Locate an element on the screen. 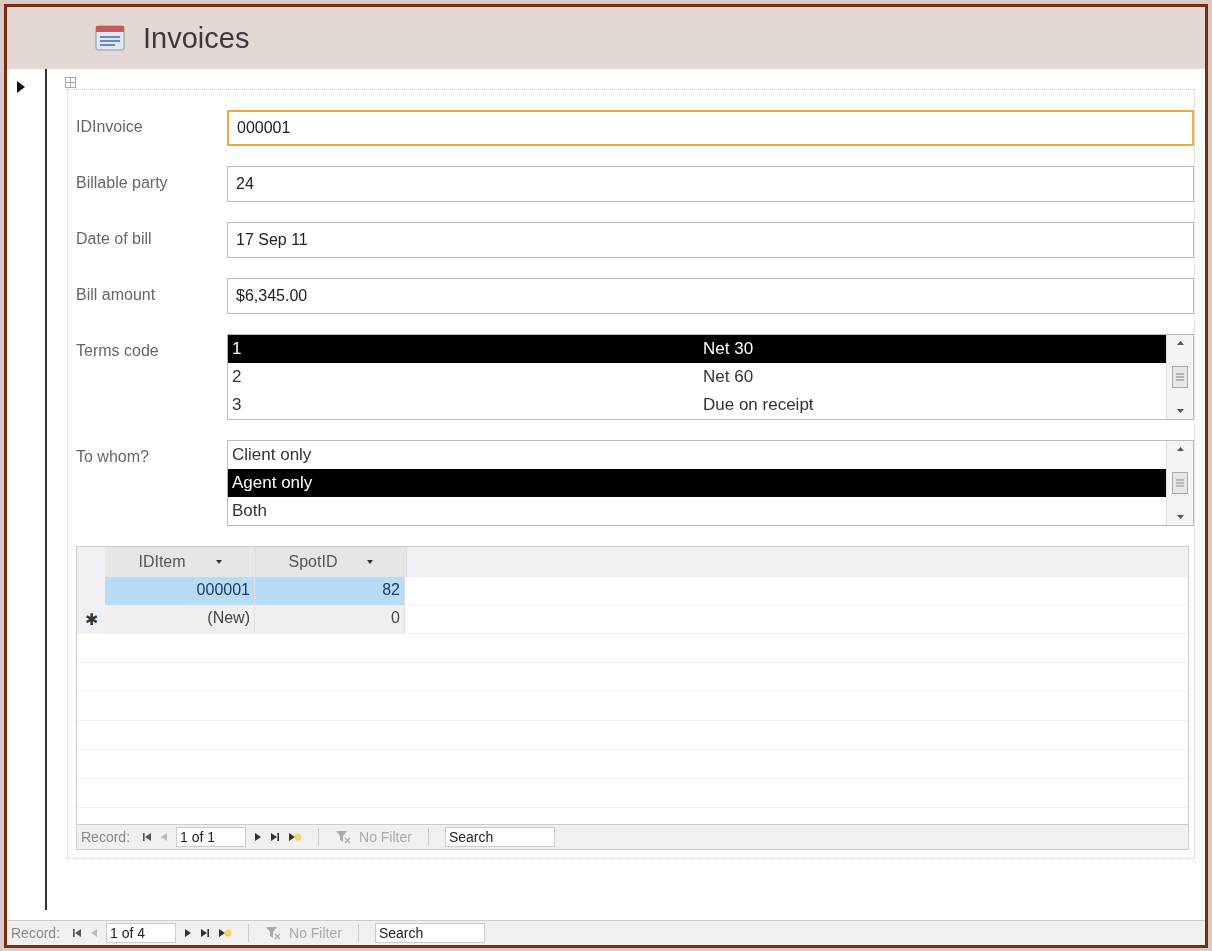 The image size is (1212, 951). list-box: 1 Net 30 2 Net 60 3 Due on receipt is located at coordinates (710, 377).